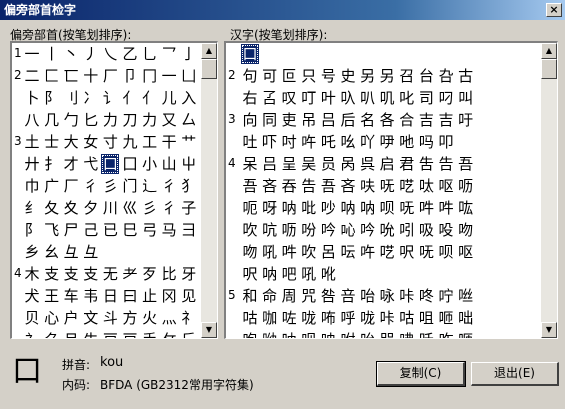  Describe the element at coordinates (407, 142) in the screenshot. I see `char-cell: 吔` at that location.